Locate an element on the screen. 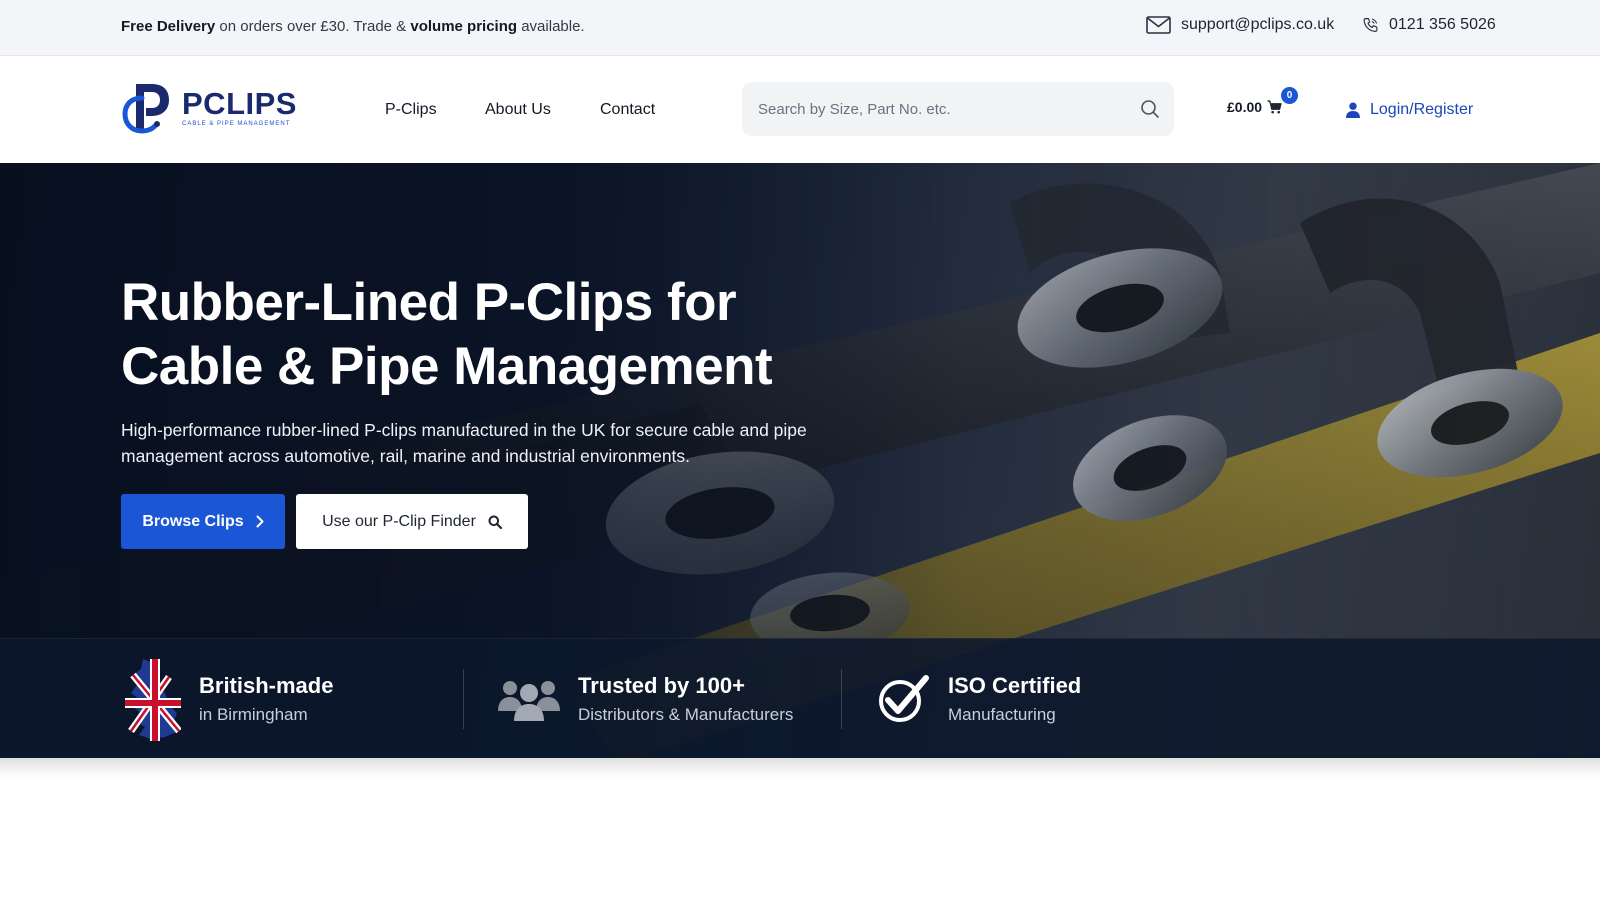  browse-clips-label: Browse Clips is located at coordinates (193, 521).